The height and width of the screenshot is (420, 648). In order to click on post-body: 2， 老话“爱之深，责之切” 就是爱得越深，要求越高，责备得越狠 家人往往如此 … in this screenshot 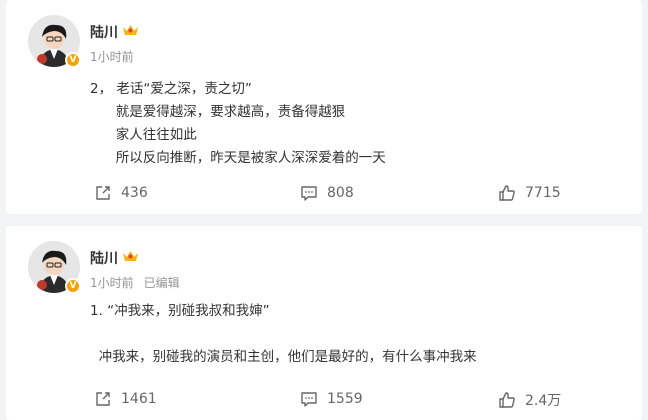, I will do `click(238, 124)`.